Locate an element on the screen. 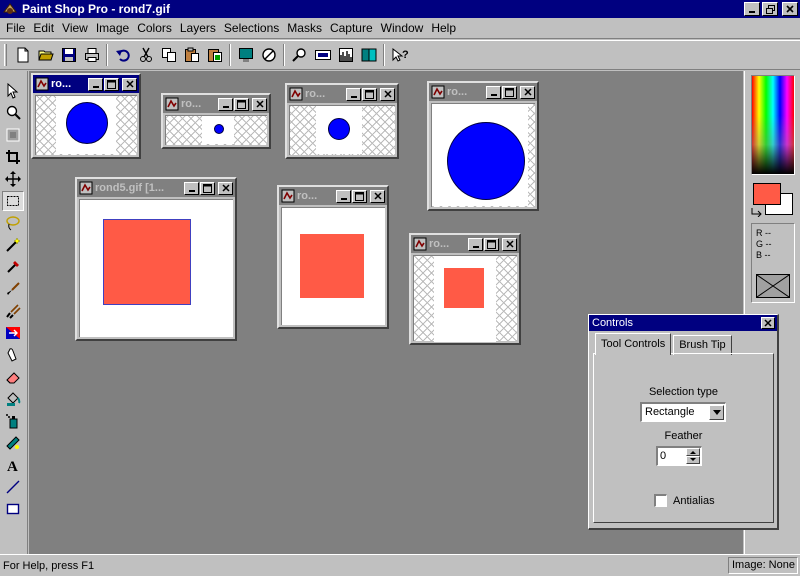  menu-layers: Layers is located at coordinates (198, 28).